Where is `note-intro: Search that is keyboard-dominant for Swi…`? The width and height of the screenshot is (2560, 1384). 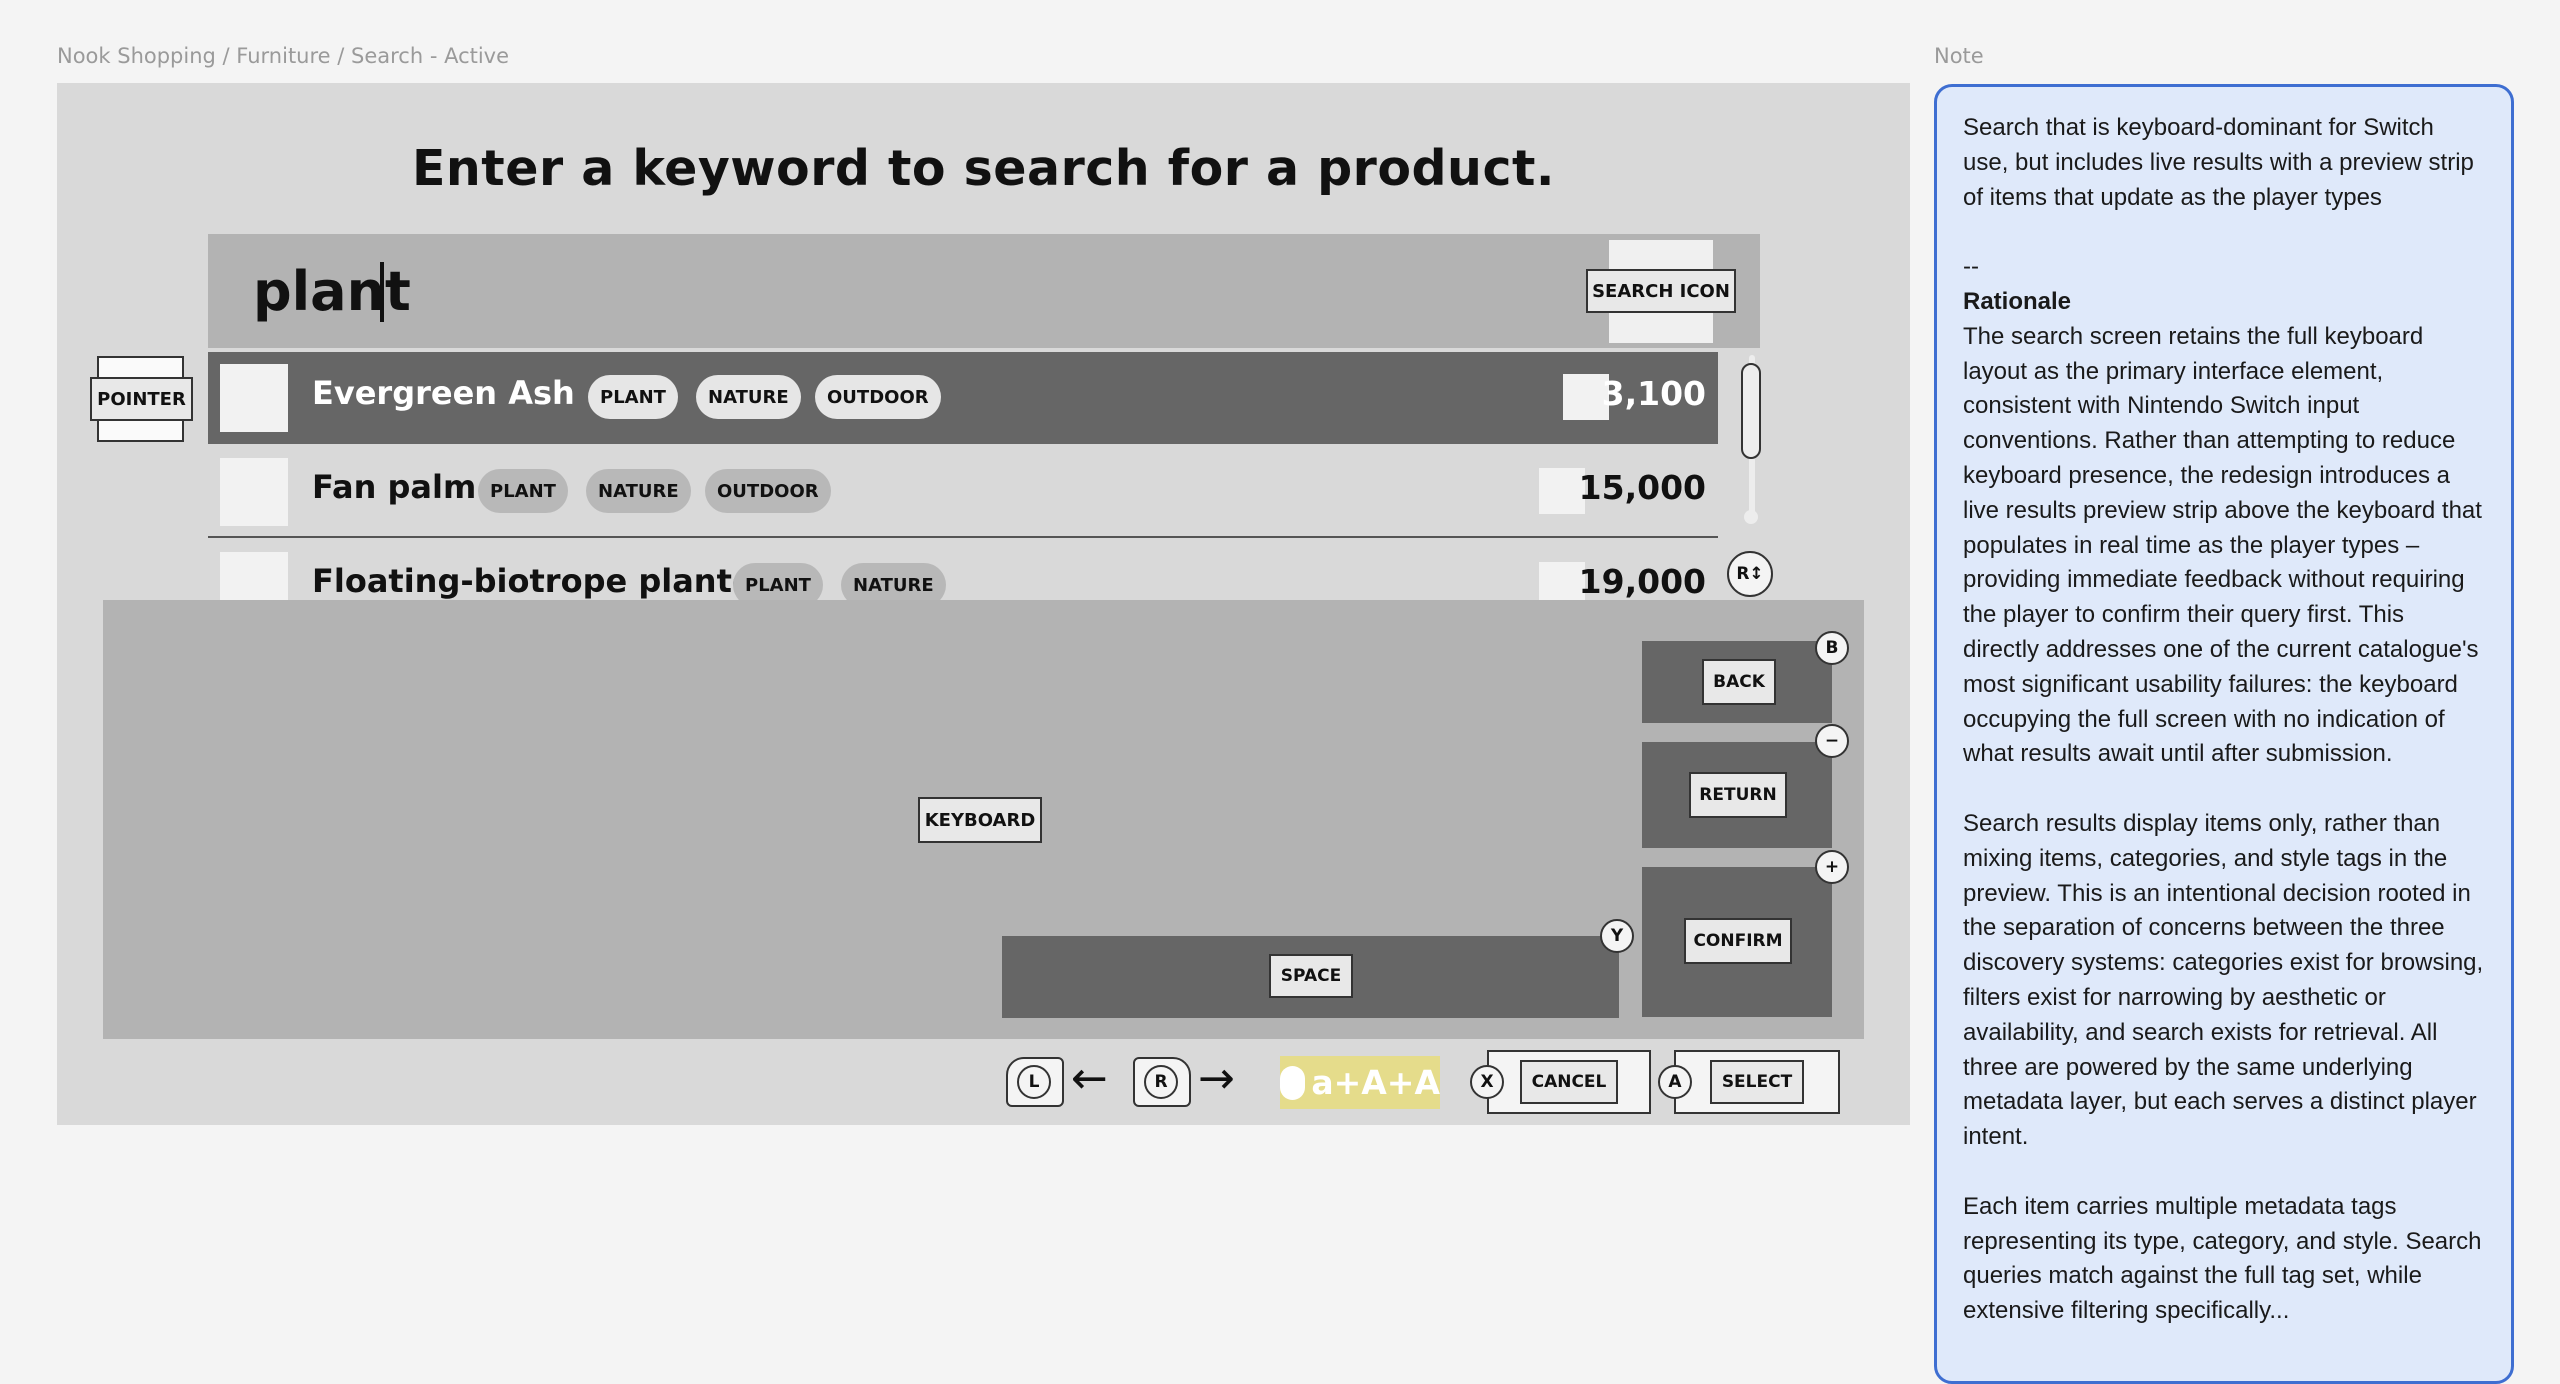 note-intro: Search that is keyboard-dominant for Swi… is located at coordinates (2222, 162).